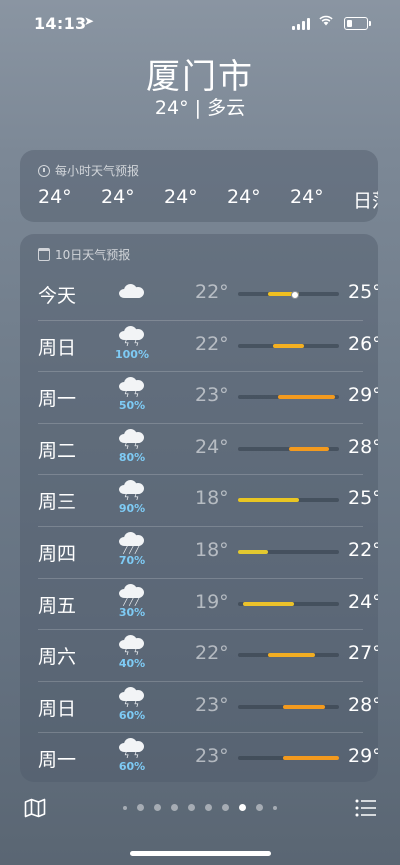  I want to click on hourly-forecast-title: 每小时天气预报, so click(88, 170).